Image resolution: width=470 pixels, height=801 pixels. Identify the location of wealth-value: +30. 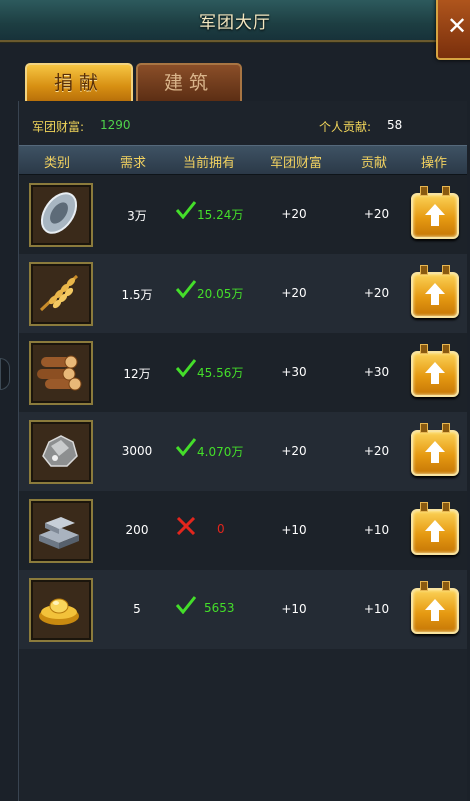
(294, 372).